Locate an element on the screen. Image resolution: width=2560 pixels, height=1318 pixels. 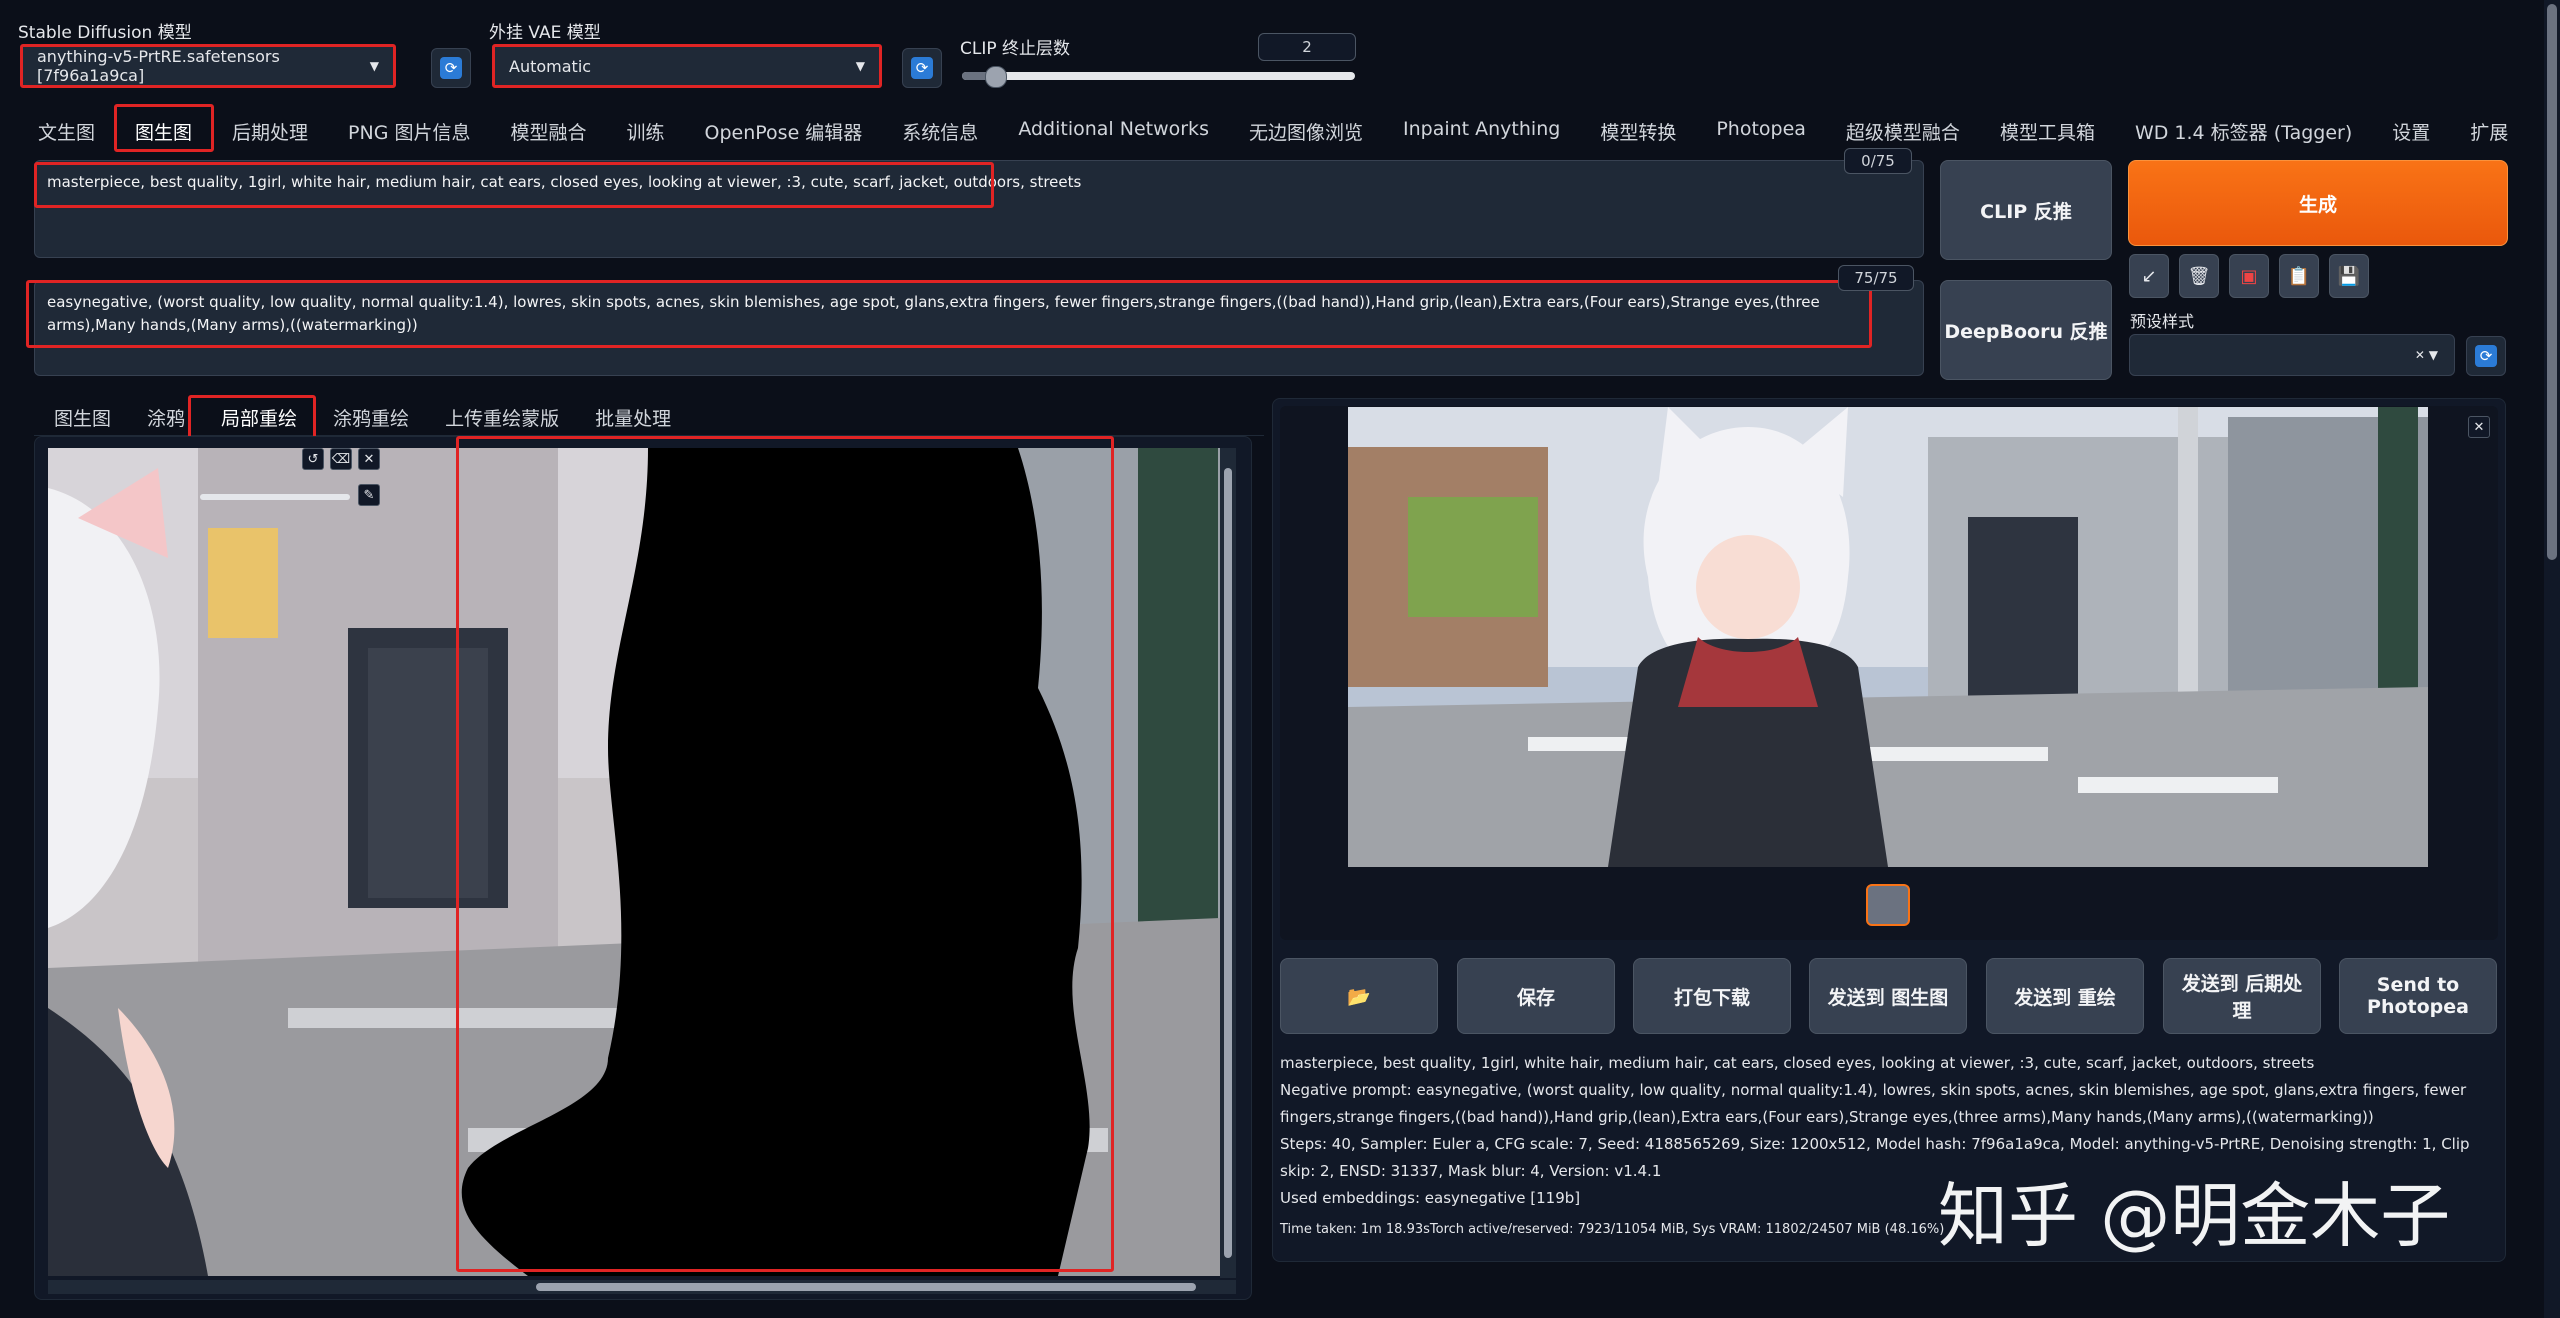
arrow-down-left-icon: ↙ is located at coordinates (2149, 276).